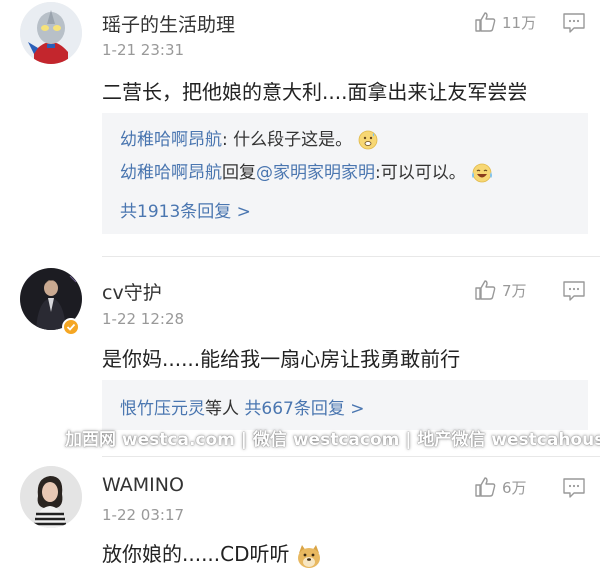  Describe the element at coordinates (315, 173) in the screenshot. I see `mention-link: @家明家明家明` at that location.